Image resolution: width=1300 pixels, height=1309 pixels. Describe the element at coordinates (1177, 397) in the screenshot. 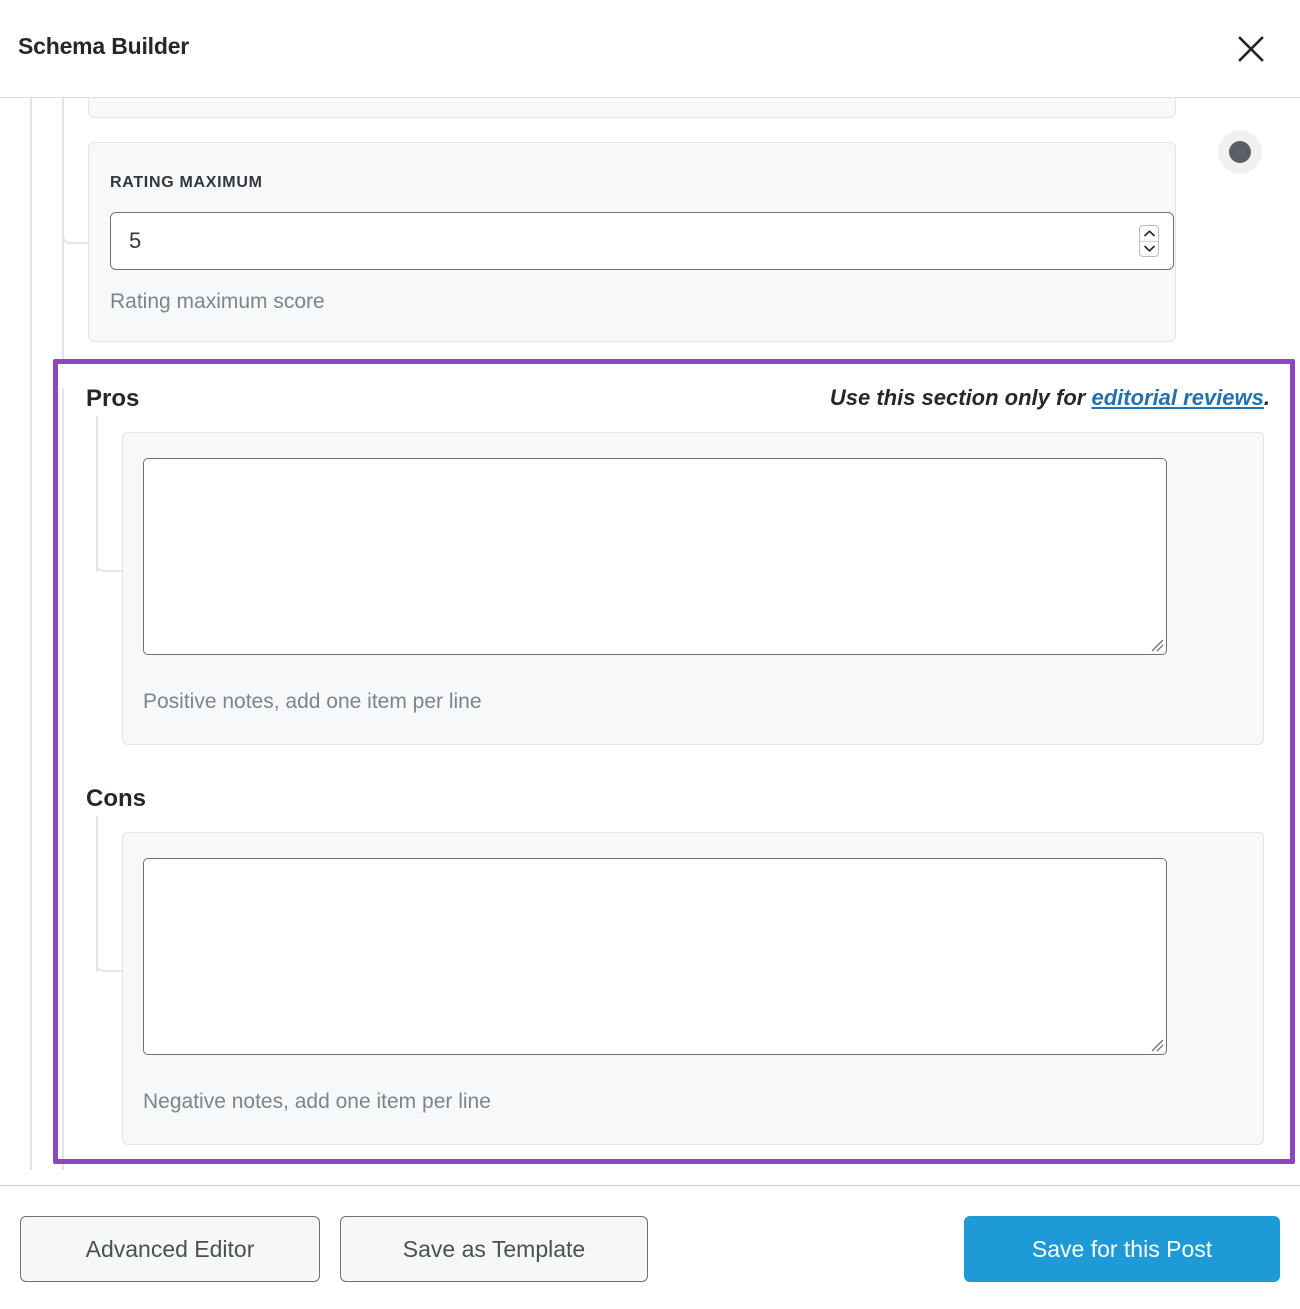

I see `editorial-reviews-link: editorial reviews` at that location.